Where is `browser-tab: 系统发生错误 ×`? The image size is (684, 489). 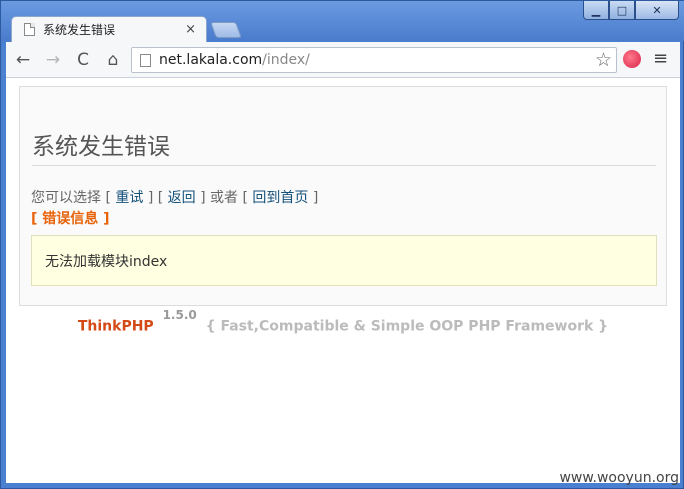
browser-tab: 系统发生错误 × is located at coordinates (109, 29).